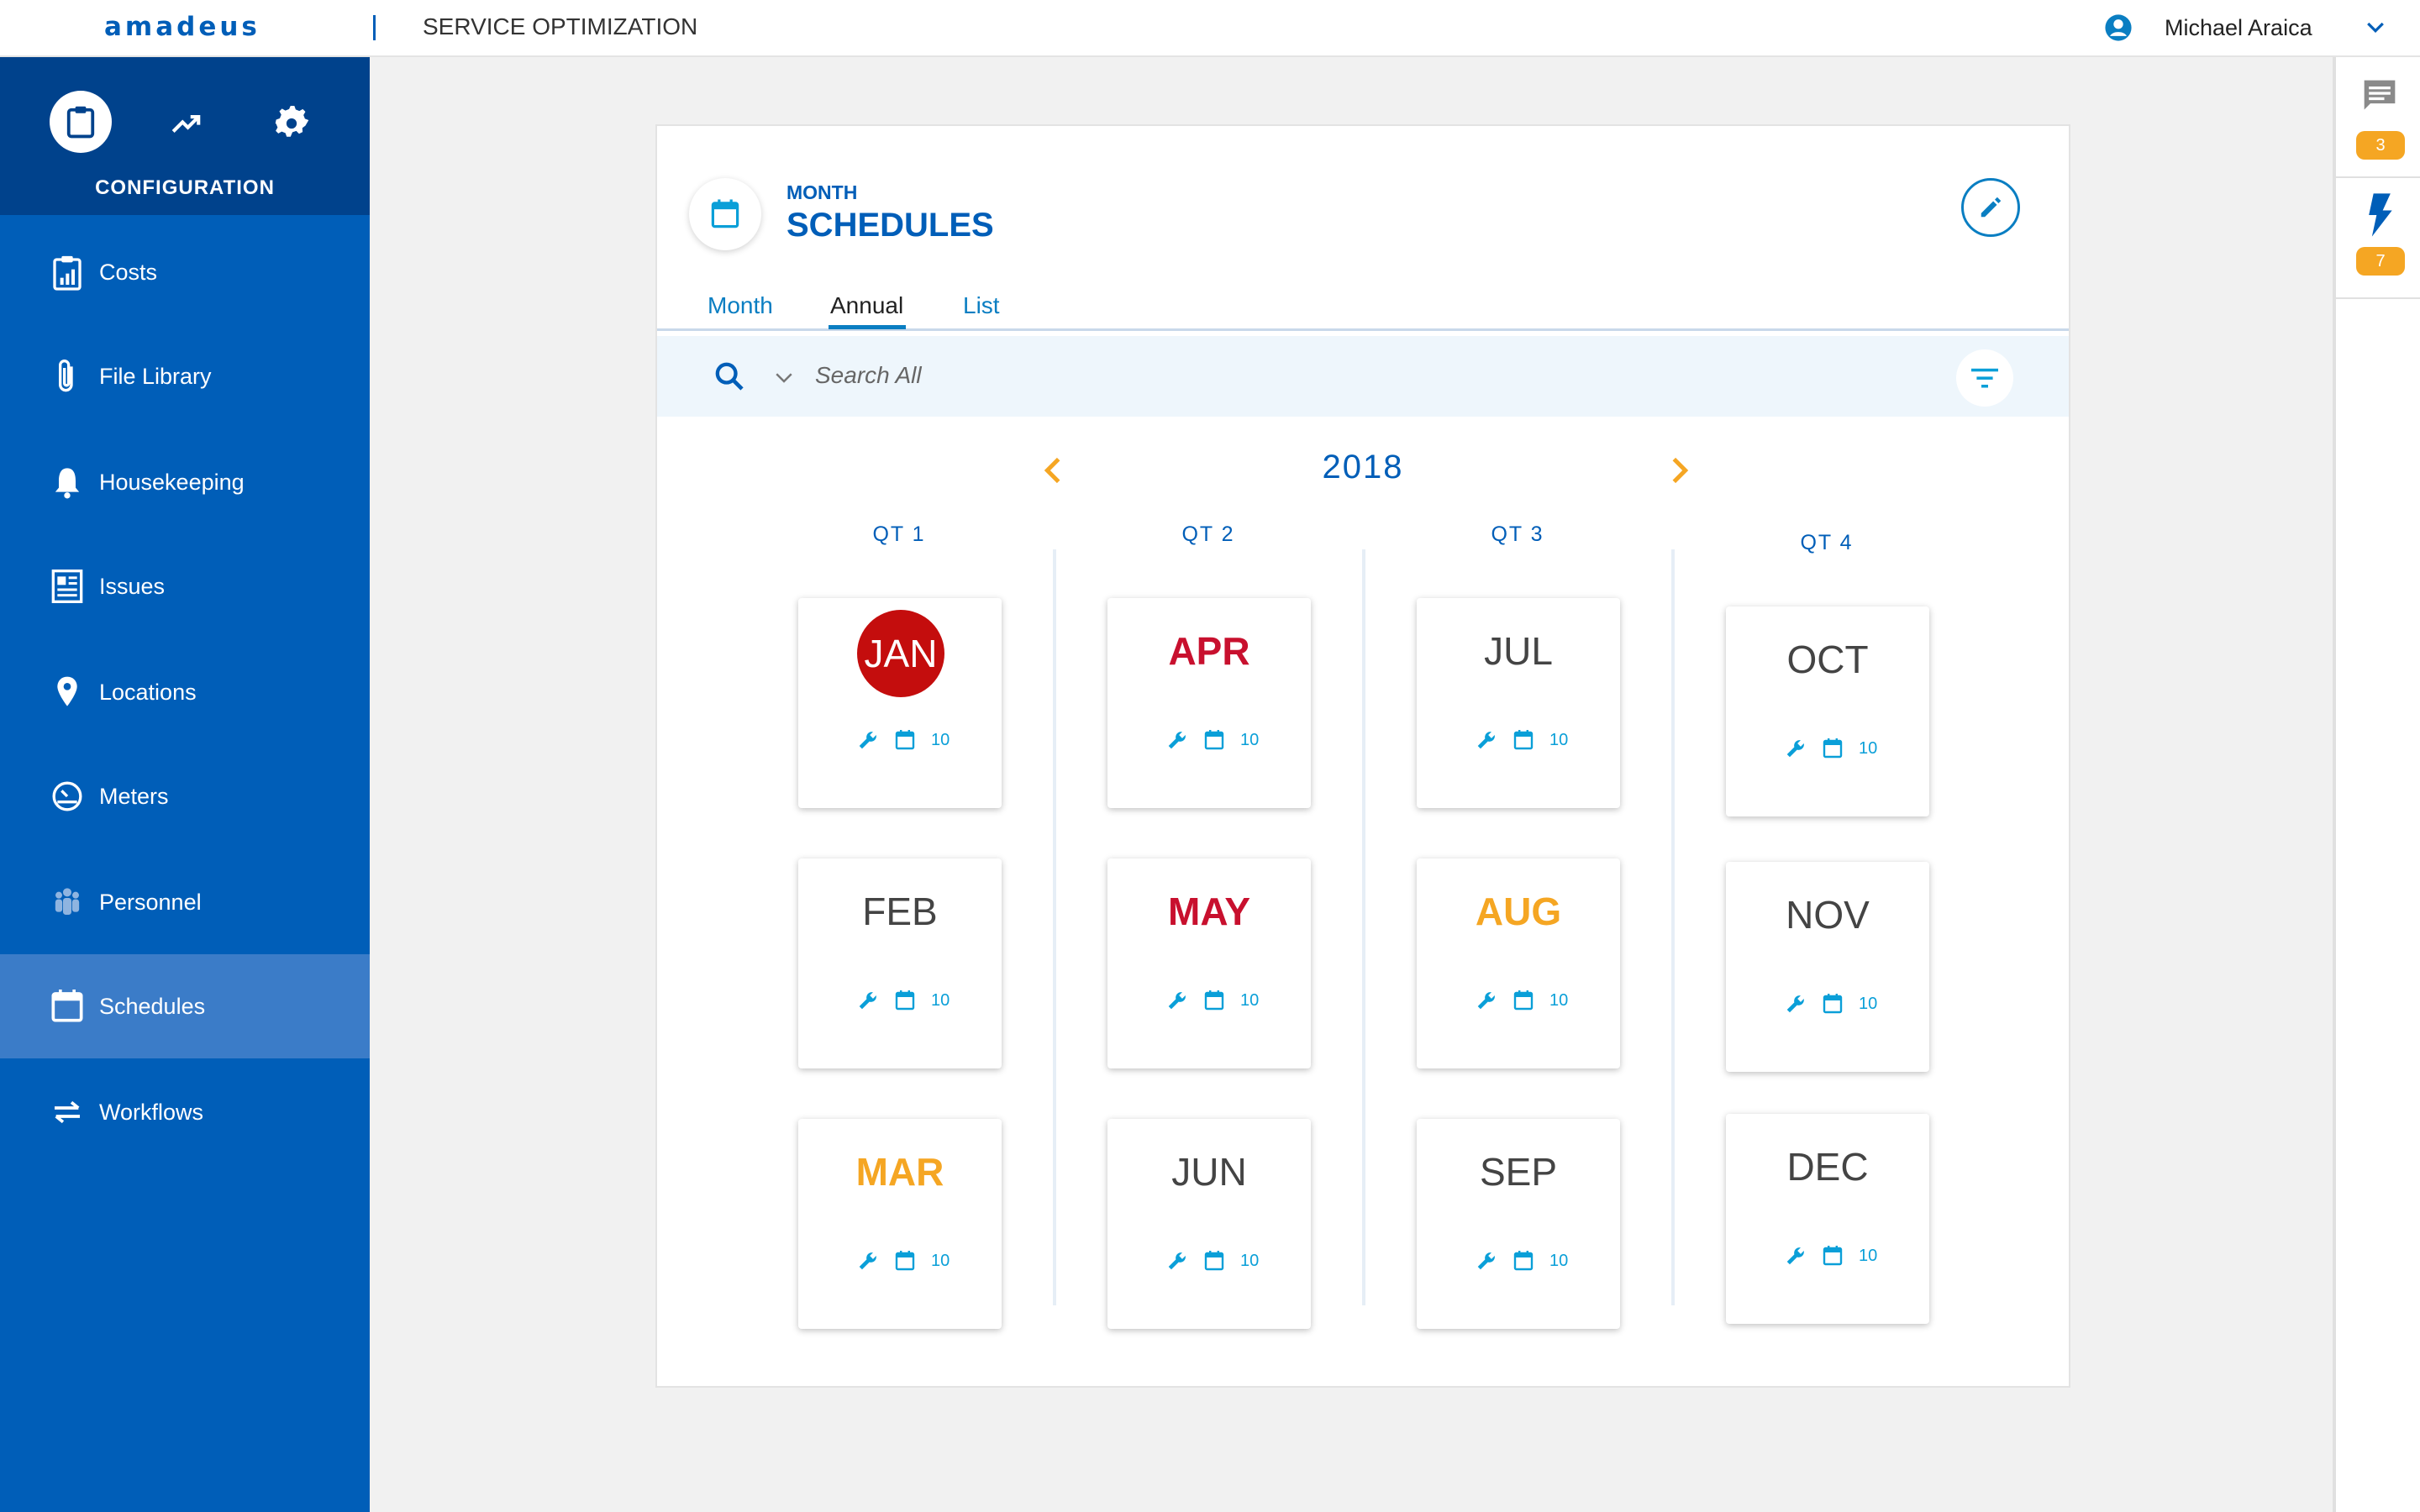 This screenshot has width=2420, height=1512. What do you see at coordinates (1827, 542) in the screenshot?
I see `quarter-label: QT 4` at bounding box center [1827, 542].